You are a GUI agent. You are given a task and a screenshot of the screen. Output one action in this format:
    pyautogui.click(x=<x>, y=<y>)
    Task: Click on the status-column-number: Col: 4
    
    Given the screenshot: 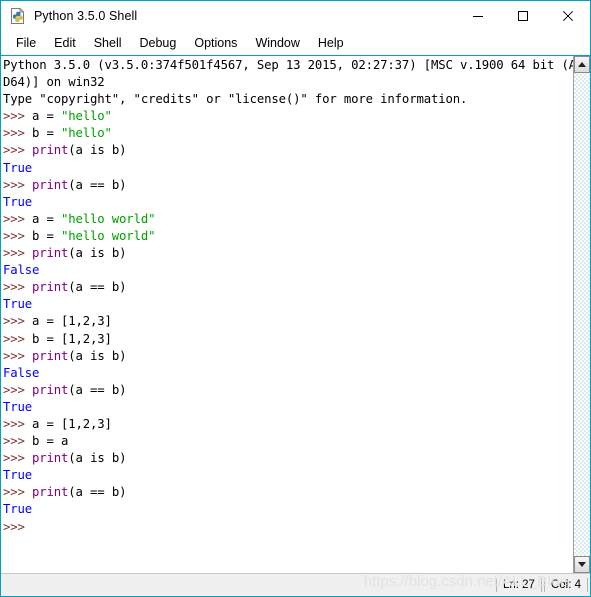 What is the action you would take?
    pyautogui.click(x=565, y=585)
    